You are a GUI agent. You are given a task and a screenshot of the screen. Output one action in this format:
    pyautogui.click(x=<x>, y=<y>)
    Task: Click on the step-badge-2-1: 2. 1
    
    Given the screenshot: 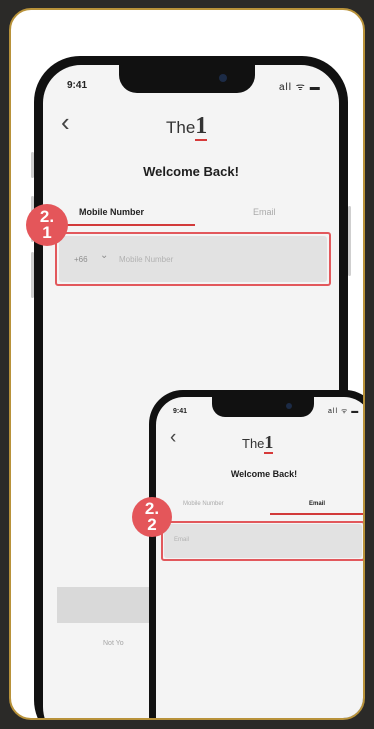 What is the action you would take?
    pyautogui.click(x=47, y=225)
    